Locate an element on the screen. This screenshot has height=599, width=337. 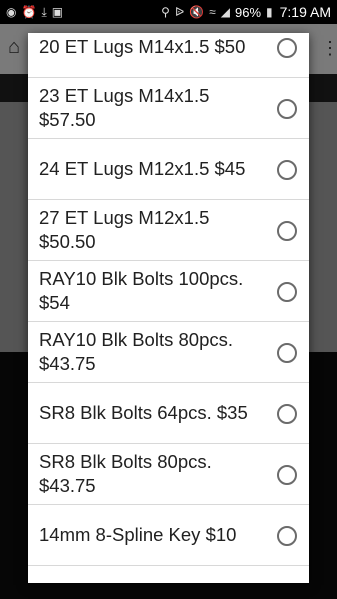
option-item: 23 ET Lugs M14x1.5 $57.50 is located at coordinates (168, 108).